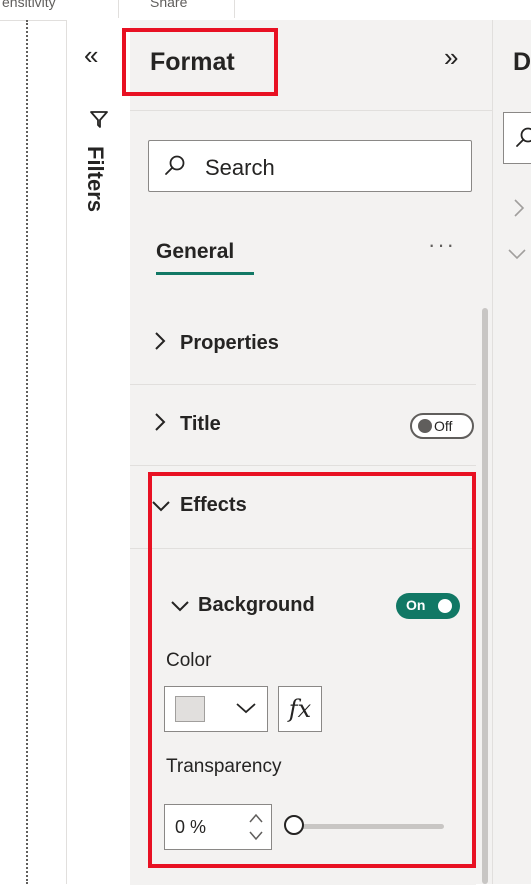 This screenshot has width=531, height=885. I want to click on tab-general: General, so click(195, 252).